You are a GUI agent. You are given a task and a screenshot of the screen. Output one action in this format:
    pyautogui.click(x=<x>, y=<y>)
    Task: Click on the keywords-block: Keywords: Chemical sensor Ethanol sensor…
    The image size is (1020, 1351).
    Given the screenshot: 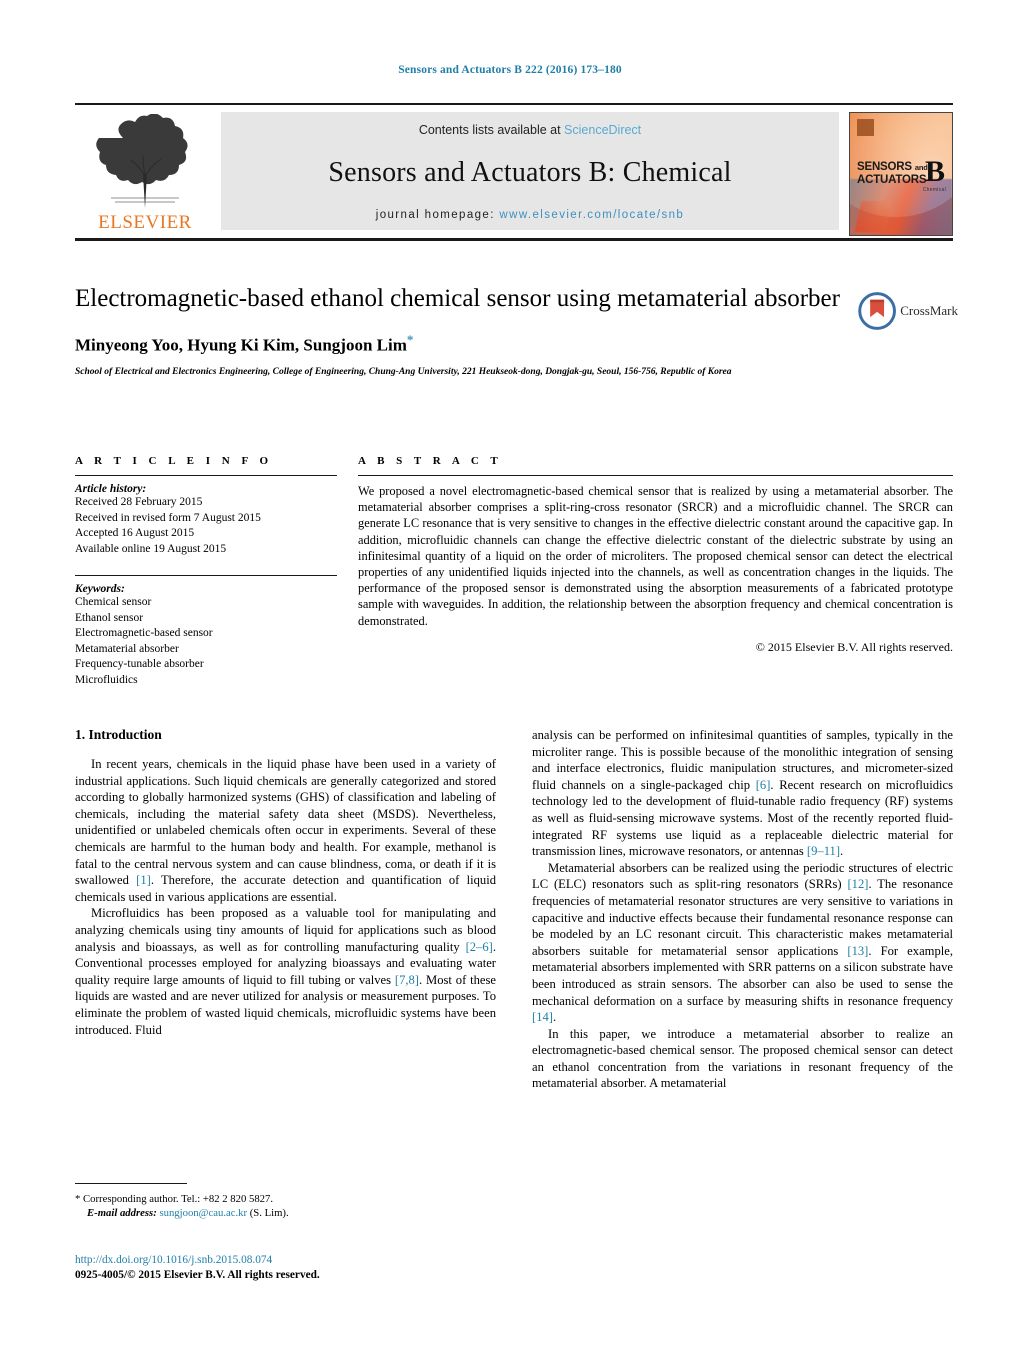 What is the action you would take?
    pyautogui.click(x=206, y=635)
    